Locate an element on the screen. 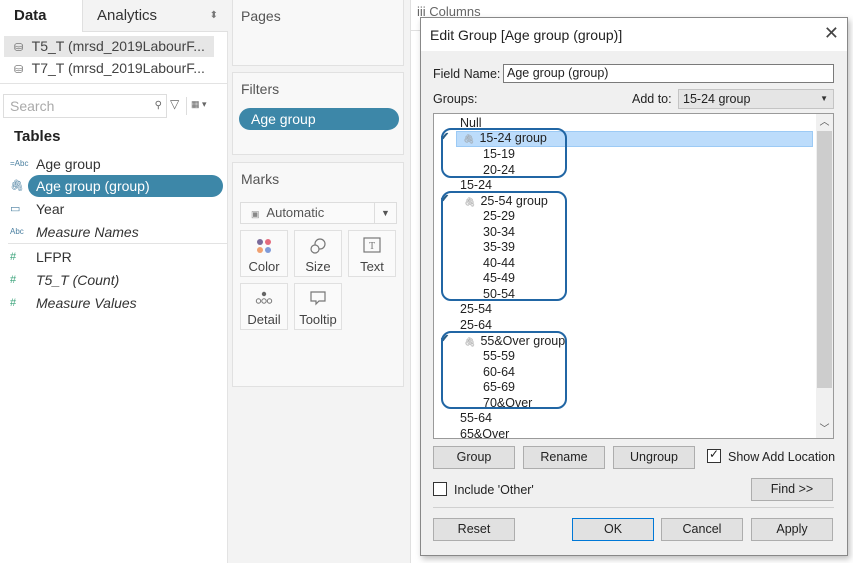 The image size is (853, 563). find-button: Find >> is located at coordinates (792, 489).